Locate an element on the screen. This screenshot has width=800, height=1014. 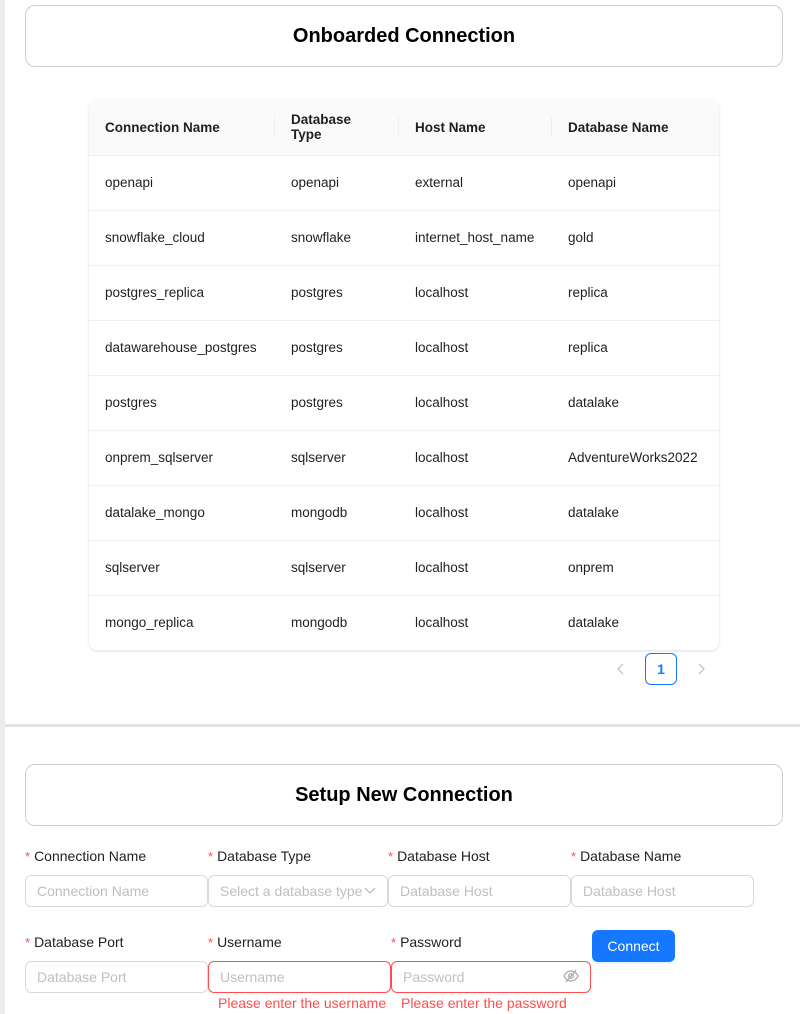
pagination-page-1: 1 is located at coordinates (661, 669).